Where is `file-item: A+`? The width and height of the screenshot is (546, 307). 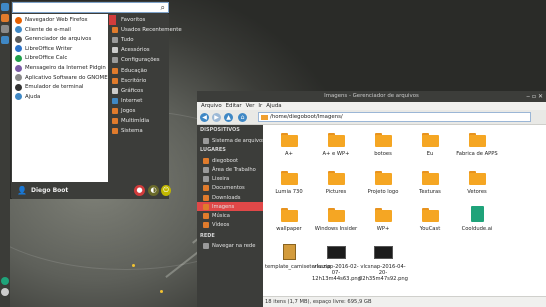
file-item: A+ is located at coordinates (289, 146).